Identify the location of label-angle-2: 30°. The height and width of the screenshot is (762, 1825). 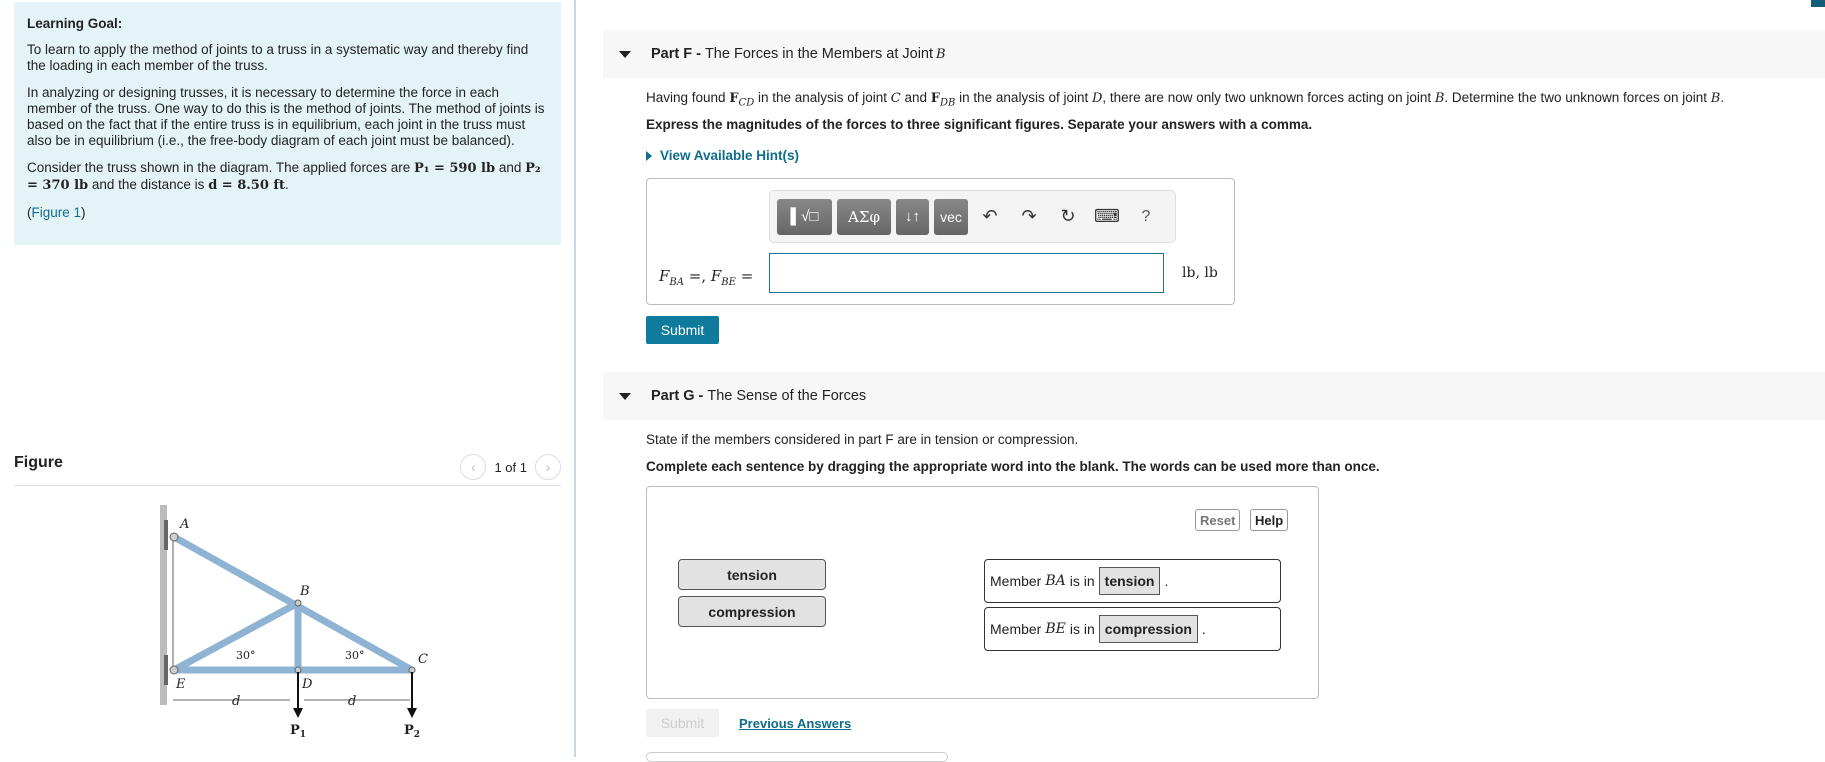
(355, 655).